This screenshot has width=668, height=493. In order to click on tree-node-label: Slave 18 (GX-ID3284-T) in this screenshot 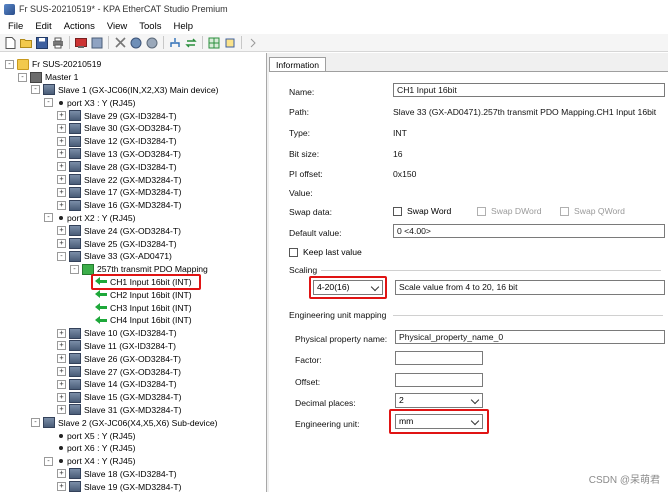, I will do `click(130, 473)`.